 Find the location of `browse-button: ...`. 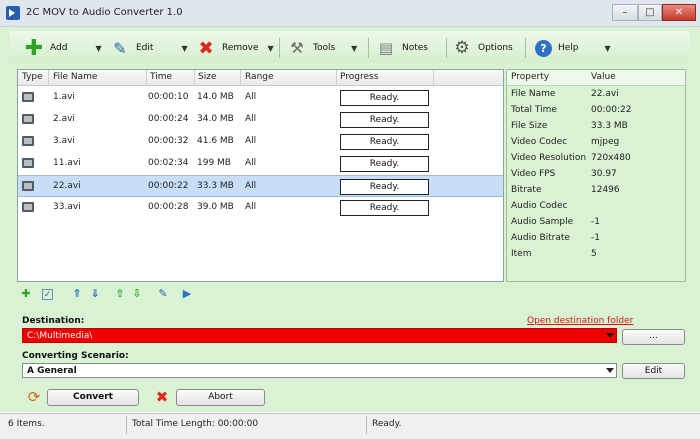

browse-button: ... is located at coordinates (653, 337).